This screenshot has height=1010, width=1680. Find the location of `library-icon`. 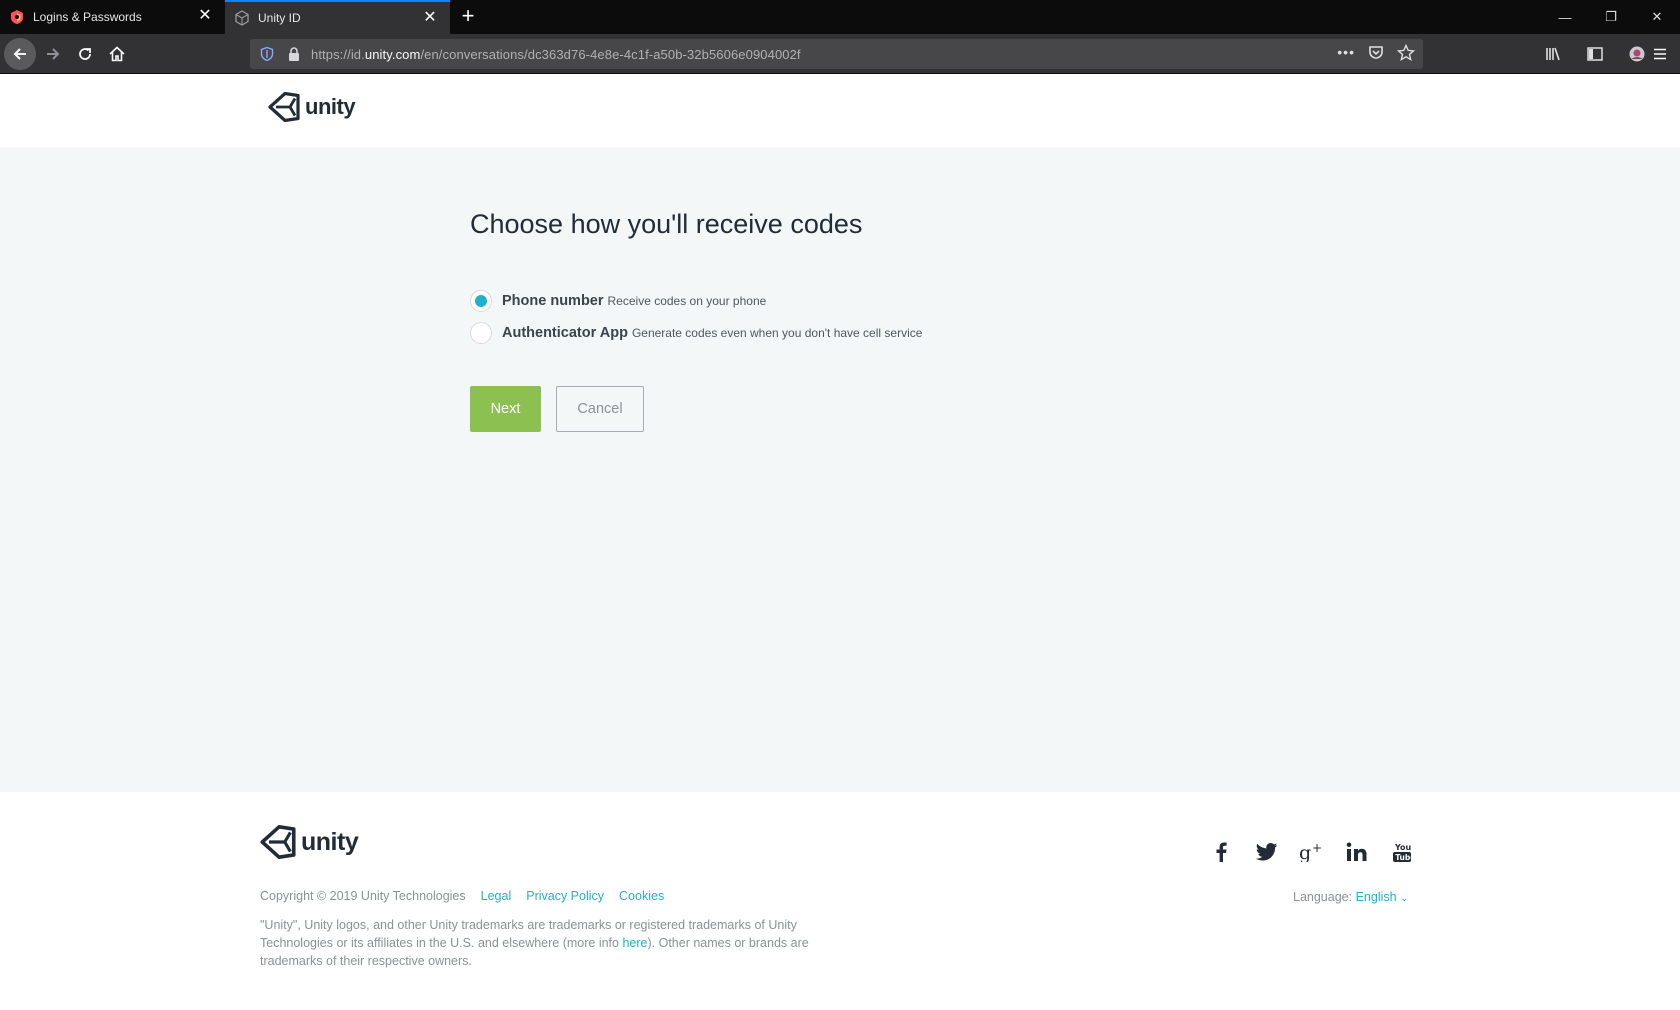

library-icon is located at coordinates (1553, 54).